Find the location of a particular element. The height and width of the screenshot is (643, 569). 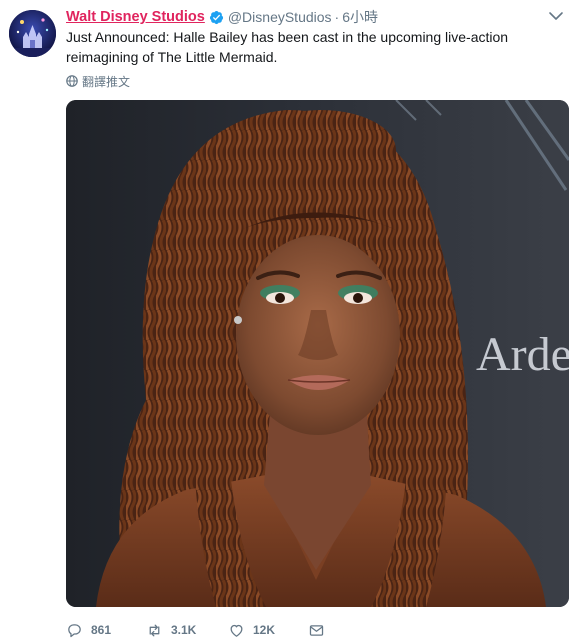

retweet-icon is located at coordinates (154, 630).